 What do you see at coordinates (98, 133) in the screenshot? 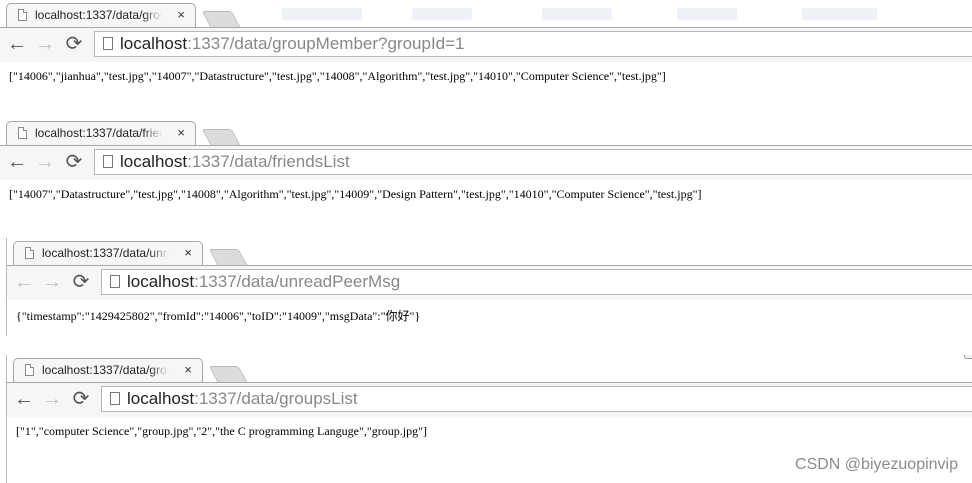
I see `tab-title: localhost:1337/data/friendsList` at bounding box center [98, 133].